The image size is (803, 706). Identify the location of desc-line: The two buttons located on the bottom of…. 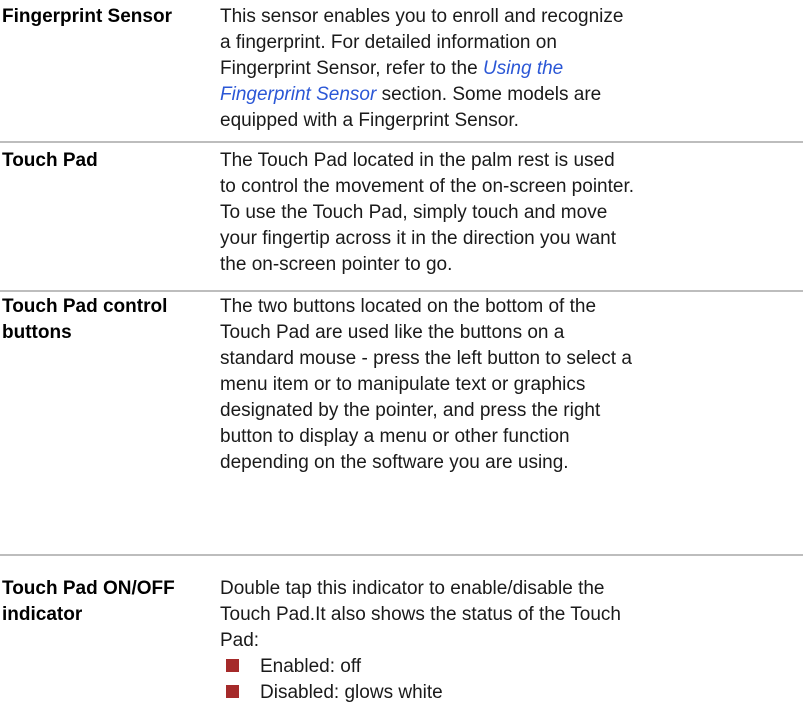
(408, 306).